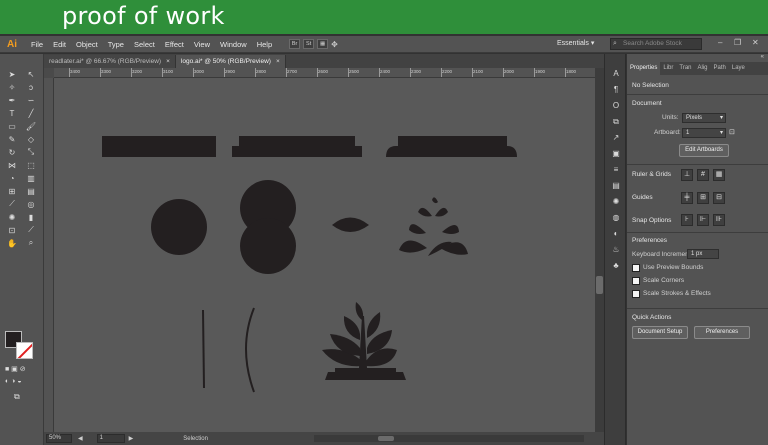  Describe the element at coordinates (660, 332) in the screenshot. I see `document-setup-button: Document Setup` at that location.